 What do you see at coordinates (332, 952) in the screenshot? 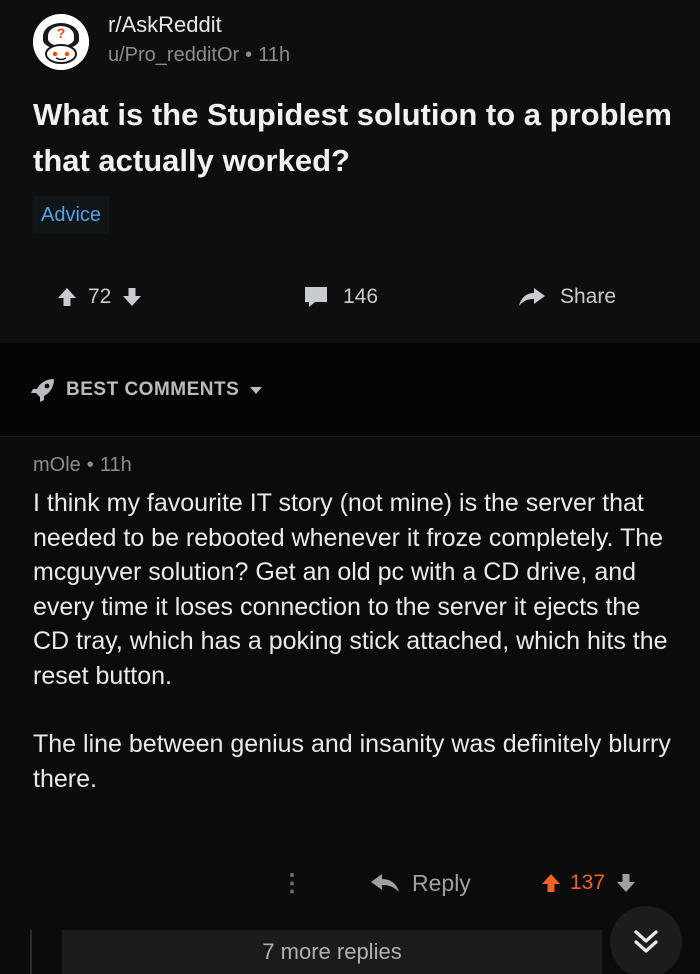
I see `more-replies-button: 7 more replies` at bounding box center [332, 952].